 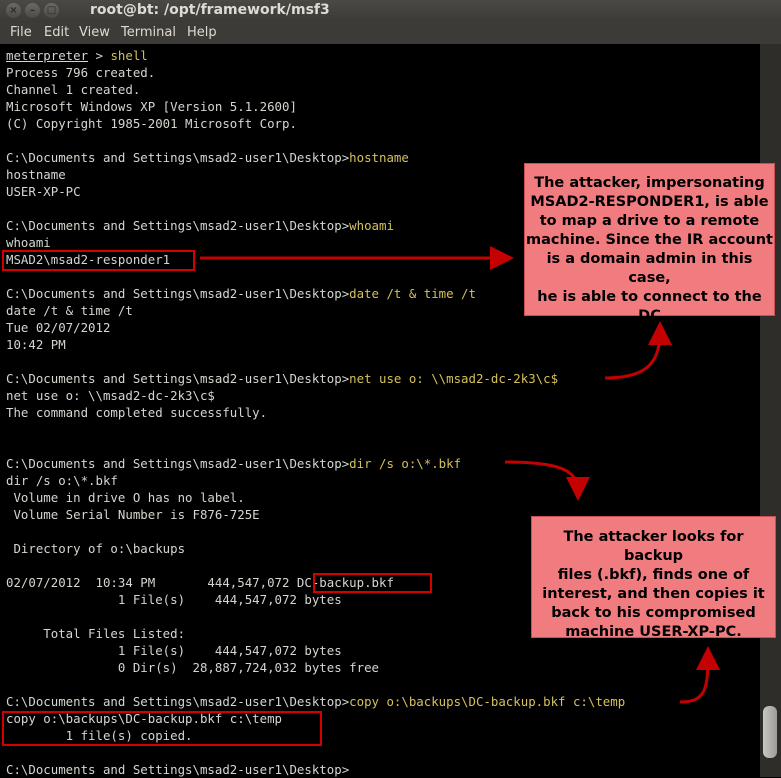 What do you see at coordinates (699, 675) in the screenshot?
I see `arrow-from-callout2` at bounding box center [699, 675].